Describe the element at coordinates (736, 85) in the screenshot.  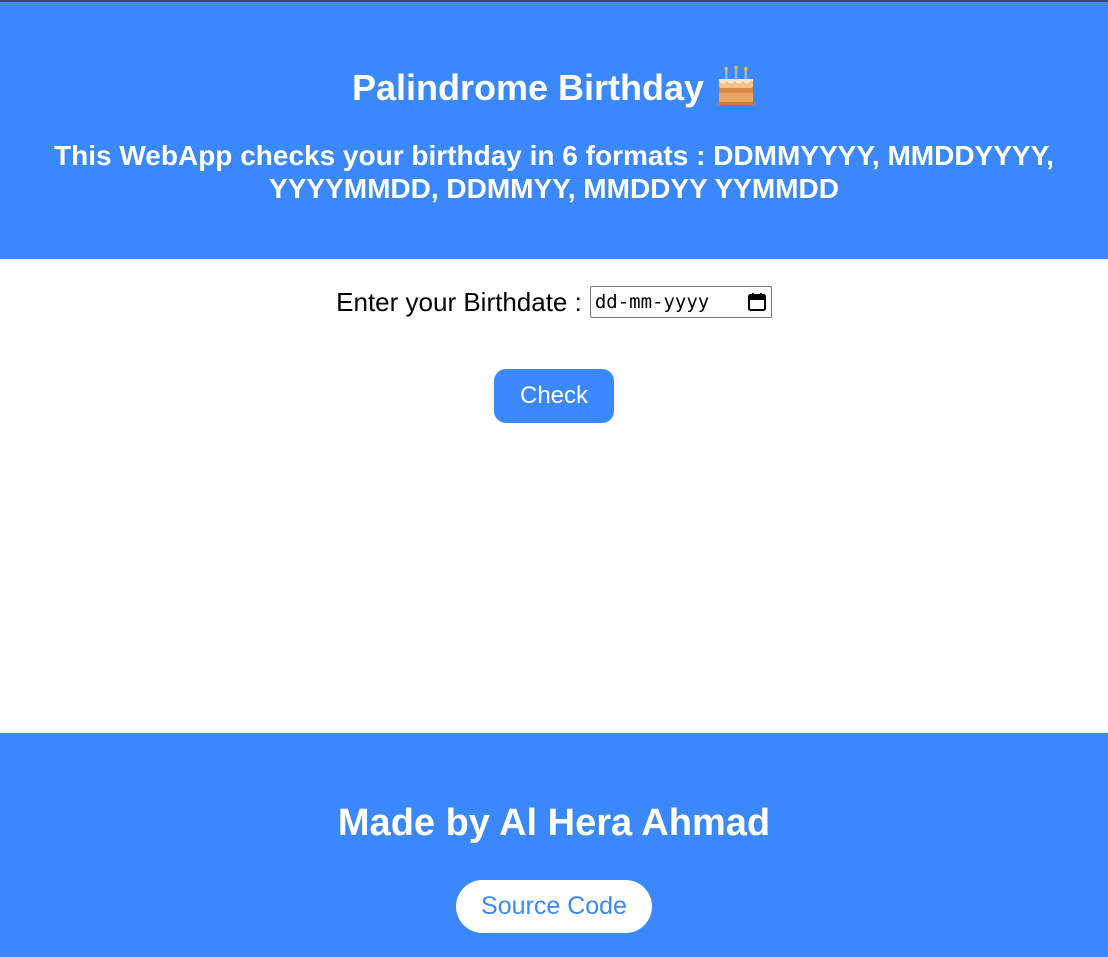
I see `birthday-cake-icon` at that location.